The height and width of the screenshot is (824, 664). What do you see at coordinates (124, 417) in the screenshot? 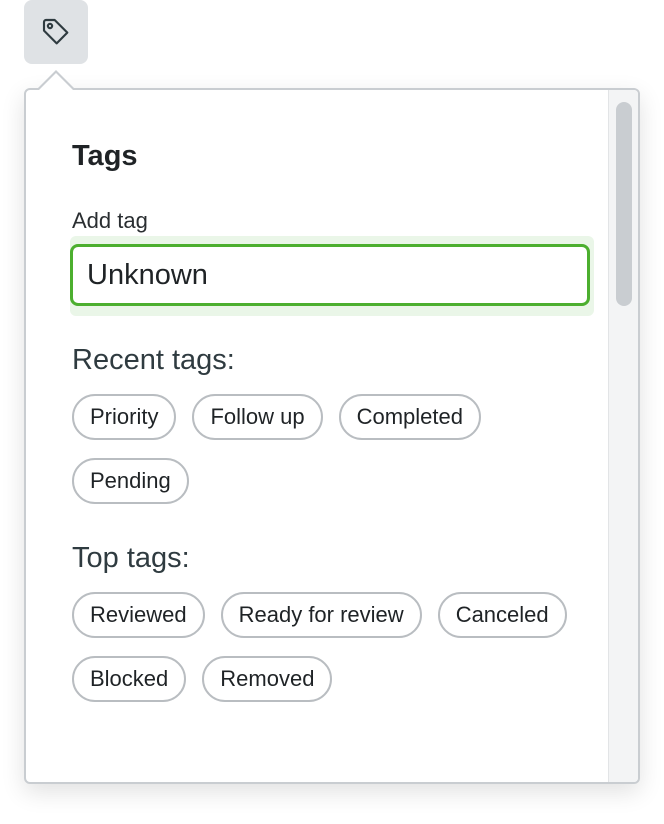
I see `recent-tag-chip: Priority` at bounding box center [124, 417].